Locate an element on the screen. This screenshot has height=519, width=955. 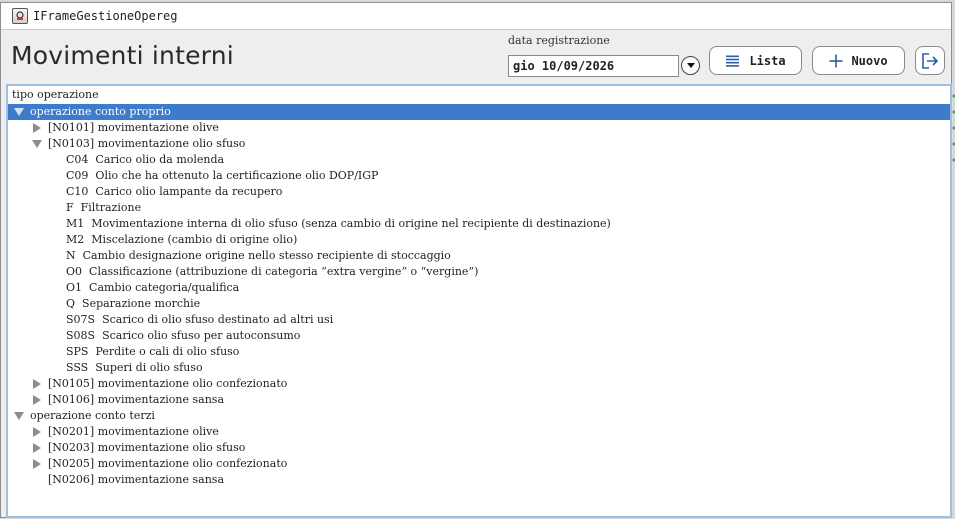
tree-leaf-label: SPS Perdite o cali di olio sfuso is located at coordinates (152, 352).